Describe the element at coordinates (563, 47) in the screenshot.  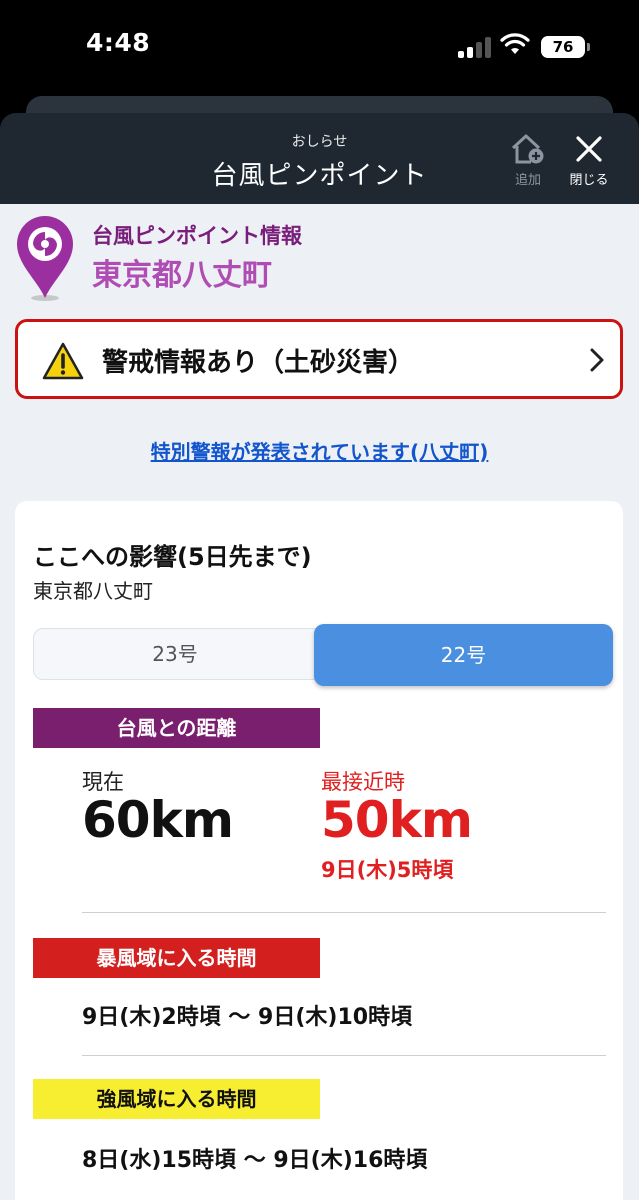
I see `battery-level: 76` at that location.